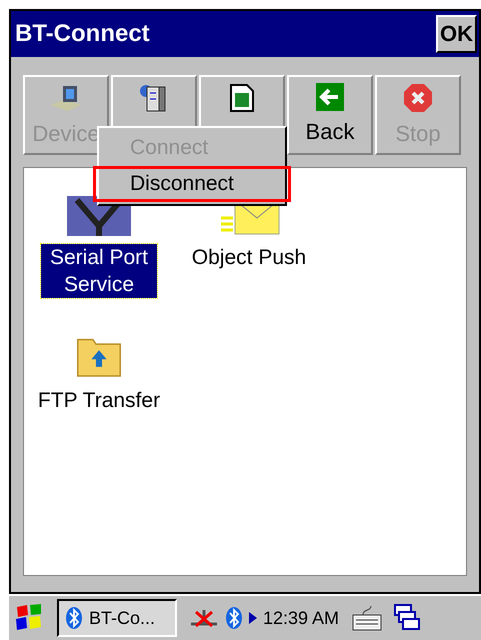 The height and width of the screenshot is (640, 481). I want to click on windows-icon, so click(407, 618).